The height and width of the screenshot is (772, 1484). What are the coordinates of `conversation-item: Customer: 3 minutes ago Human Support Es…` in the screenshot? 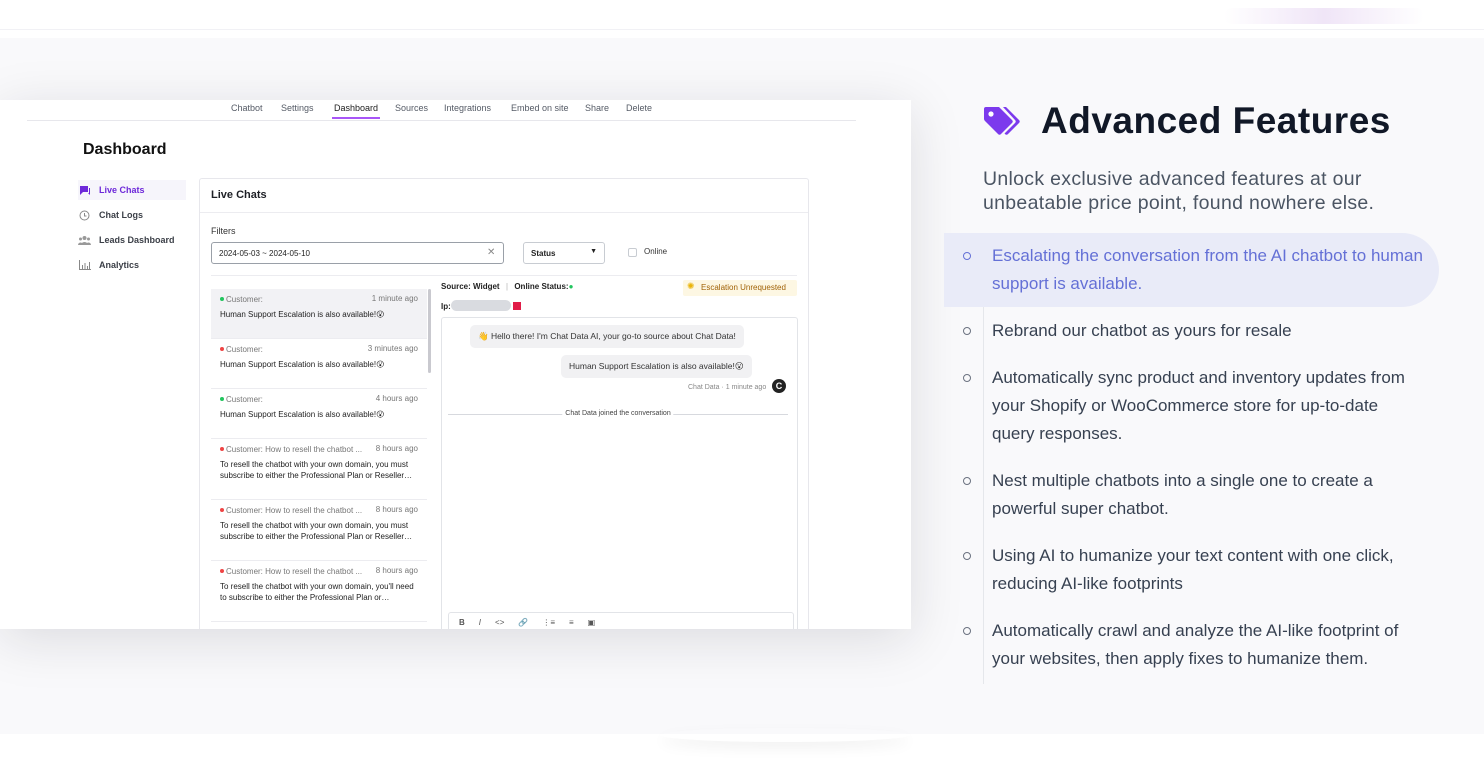 It's located at (319, 364).